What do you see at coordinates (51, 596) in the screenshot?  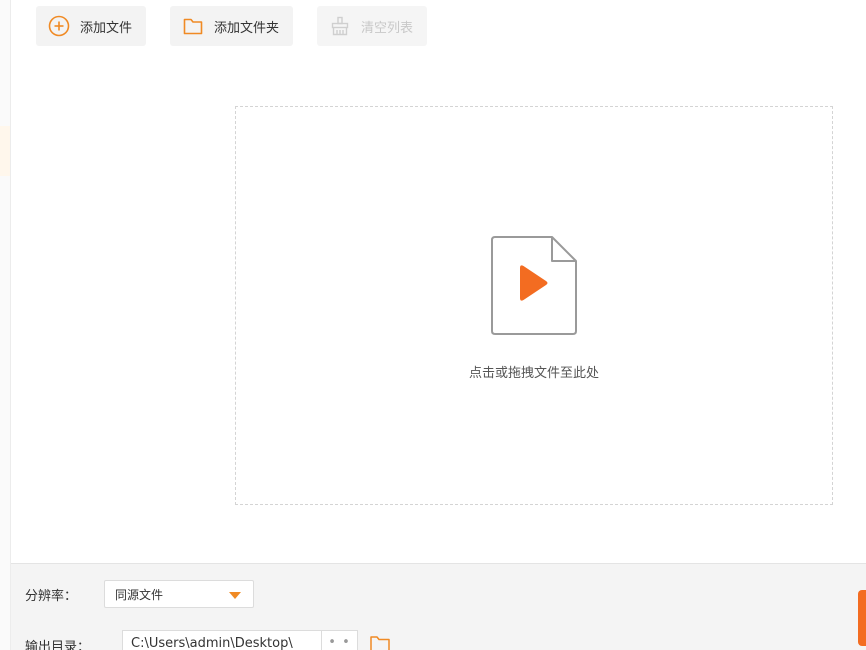 I see `resolution-label: 分辨率：` at bounding box center [51, 596].